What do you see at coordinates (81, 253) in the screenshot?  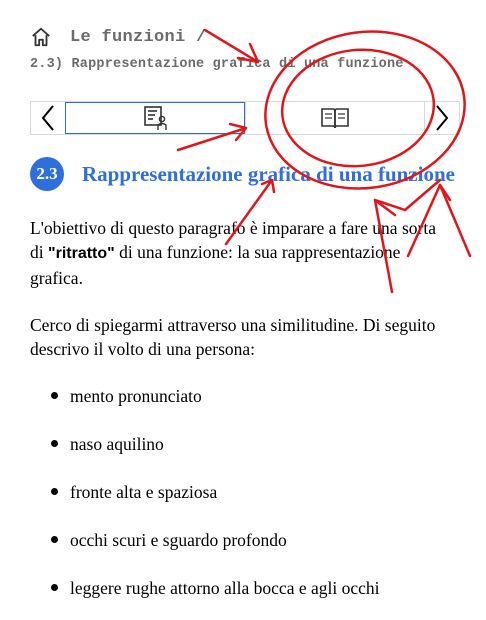 I see `intro-emphasis: "ritratto"` at bounding box center [81, 253].